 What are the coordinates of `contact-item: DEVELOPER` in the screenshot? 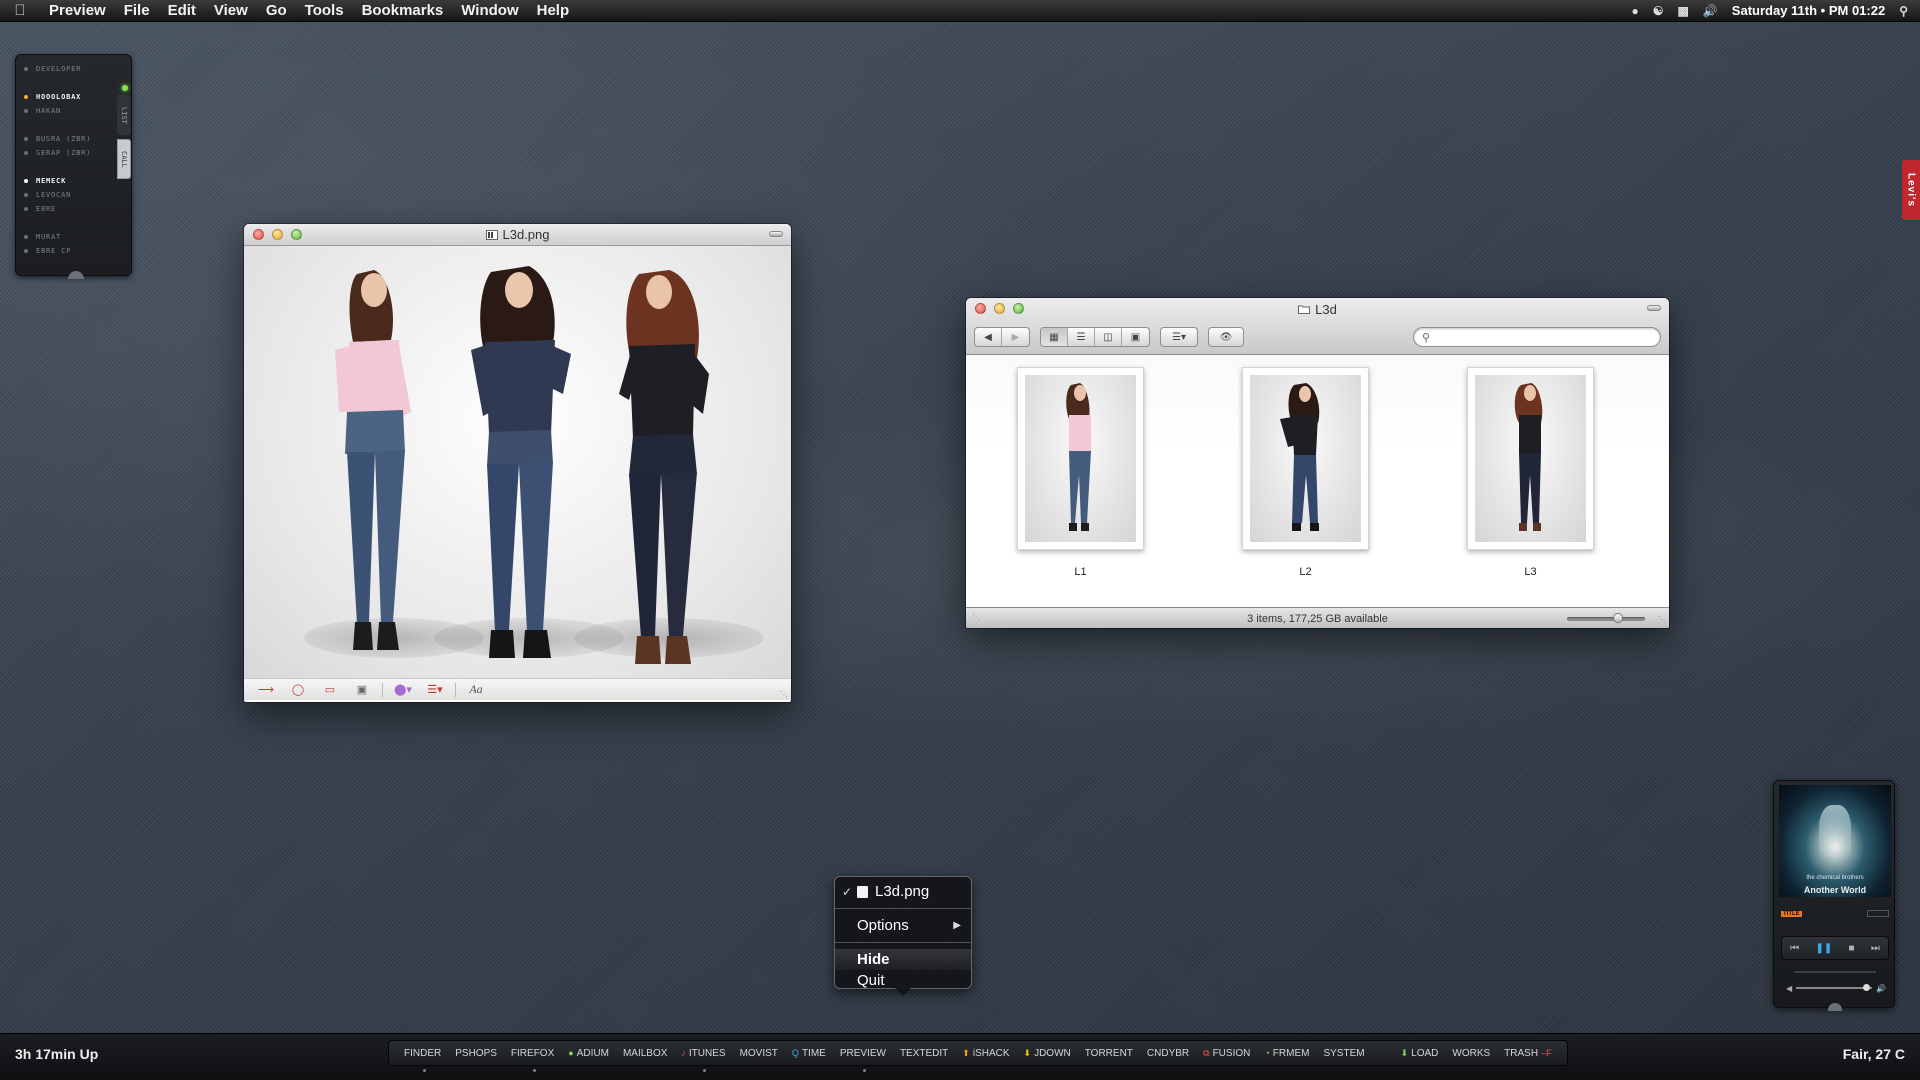 It's located at (77, 69).